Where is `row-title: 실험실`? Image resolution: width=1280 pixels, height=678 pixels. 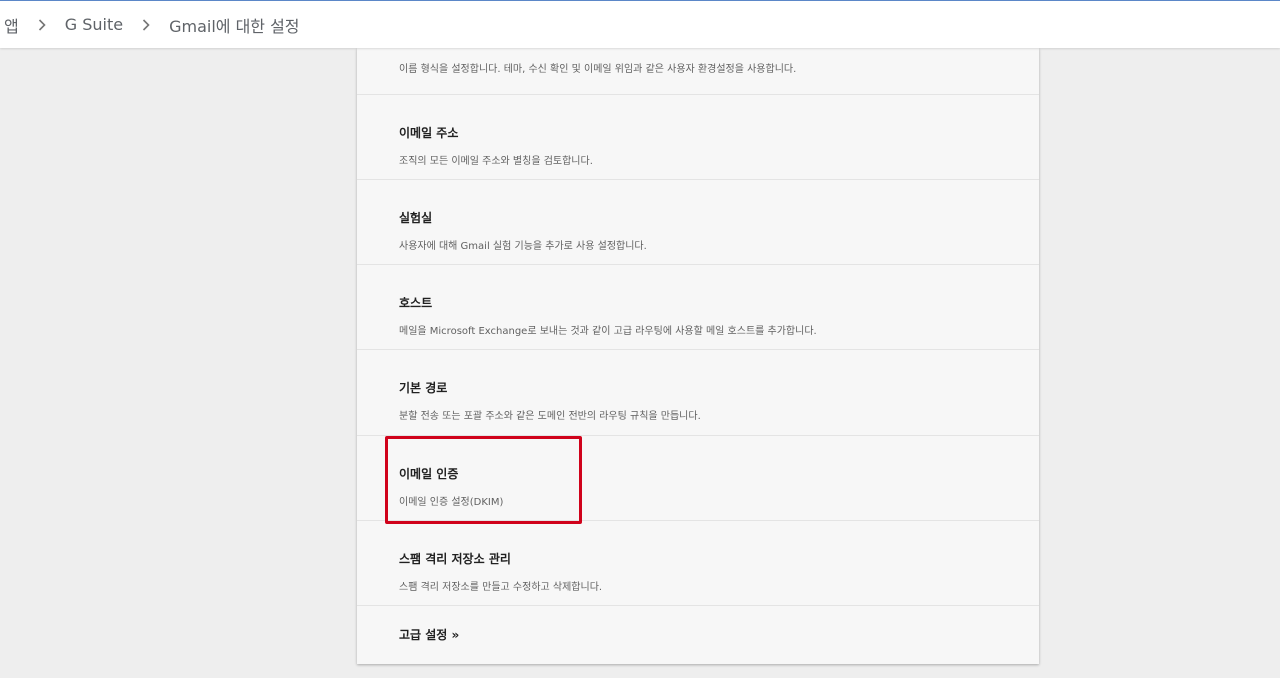
row-title: 실험실 is located at coordinates (416, 218).